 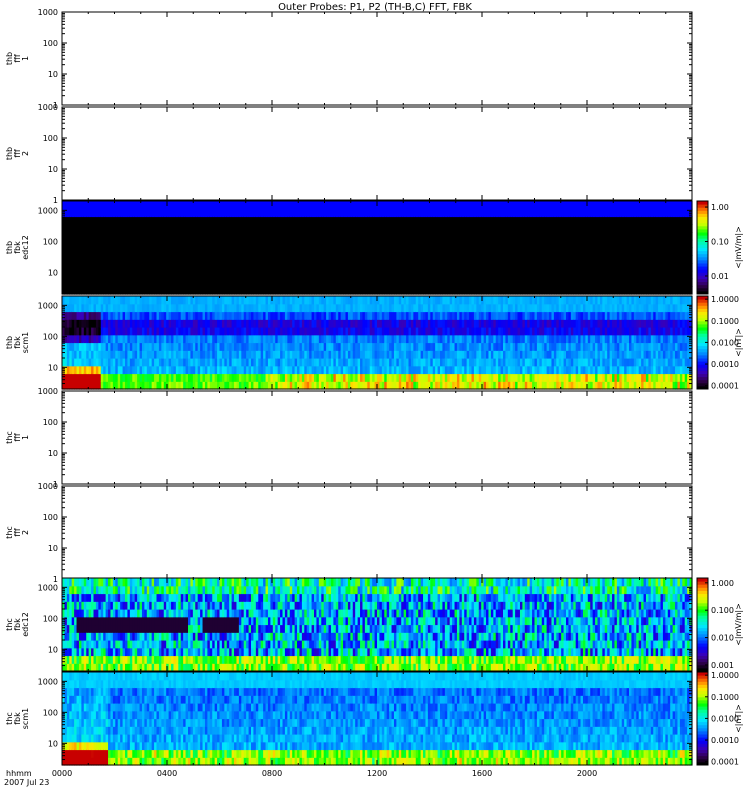 What do you see at coordinates (375, 7) in the screenshot?
I see `figure-title: Outer Probes: P1, P2 (TH-B,C) FFT, FBK` at bounding box center [375, 7].